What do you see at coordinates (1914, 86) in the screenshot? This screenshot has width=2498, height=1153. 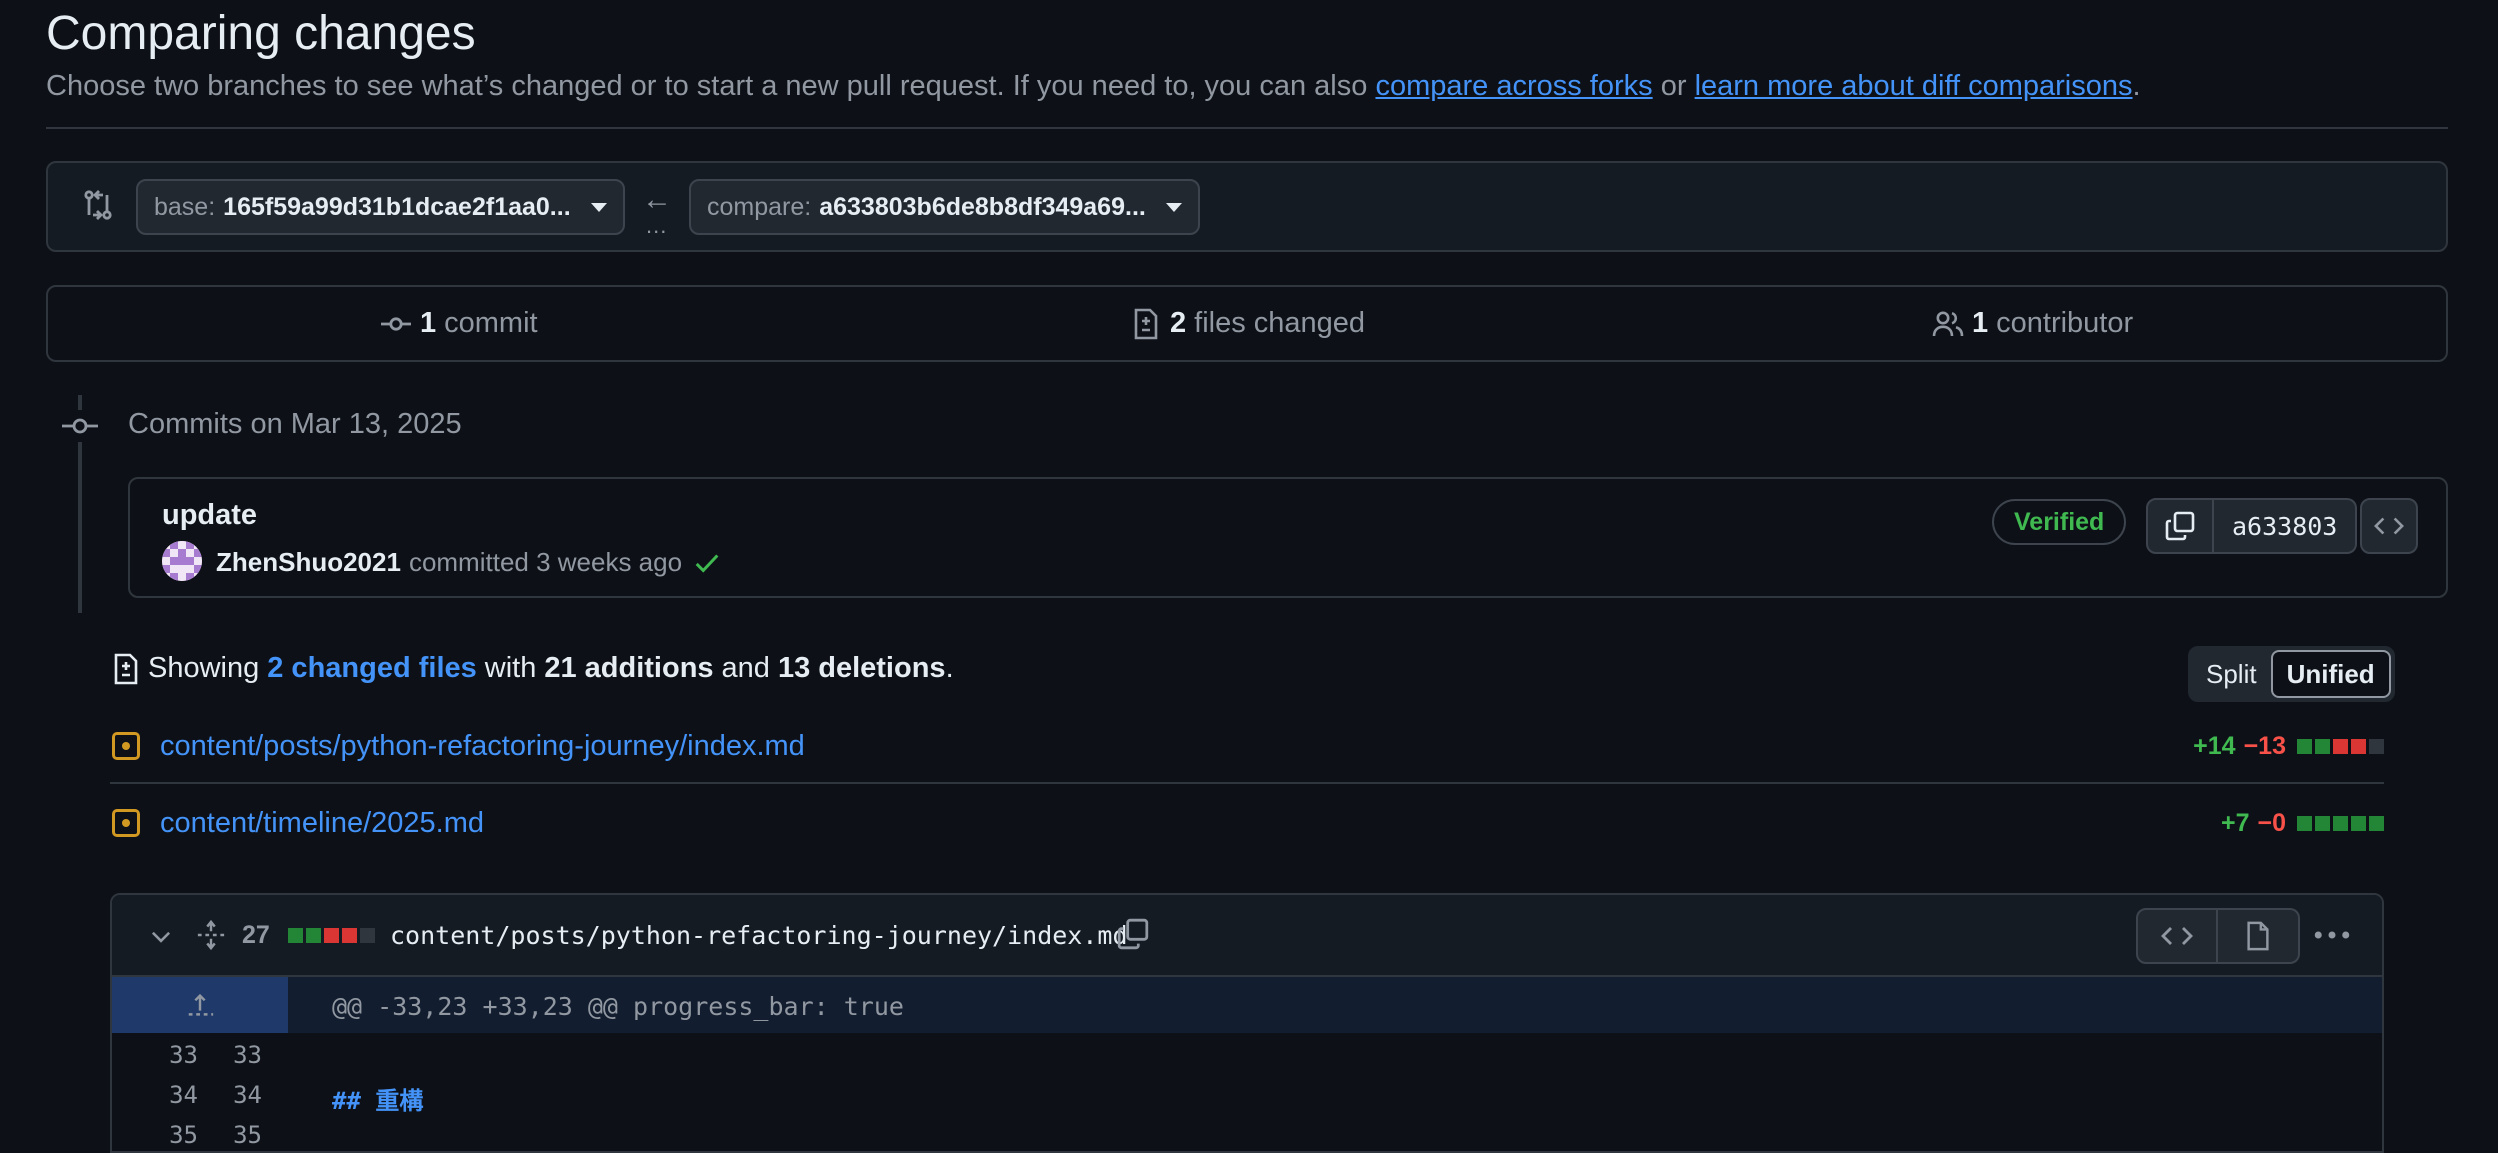 I see `learn-more-link: learn more about diff comparisons` at bounding box center [1914, 86].